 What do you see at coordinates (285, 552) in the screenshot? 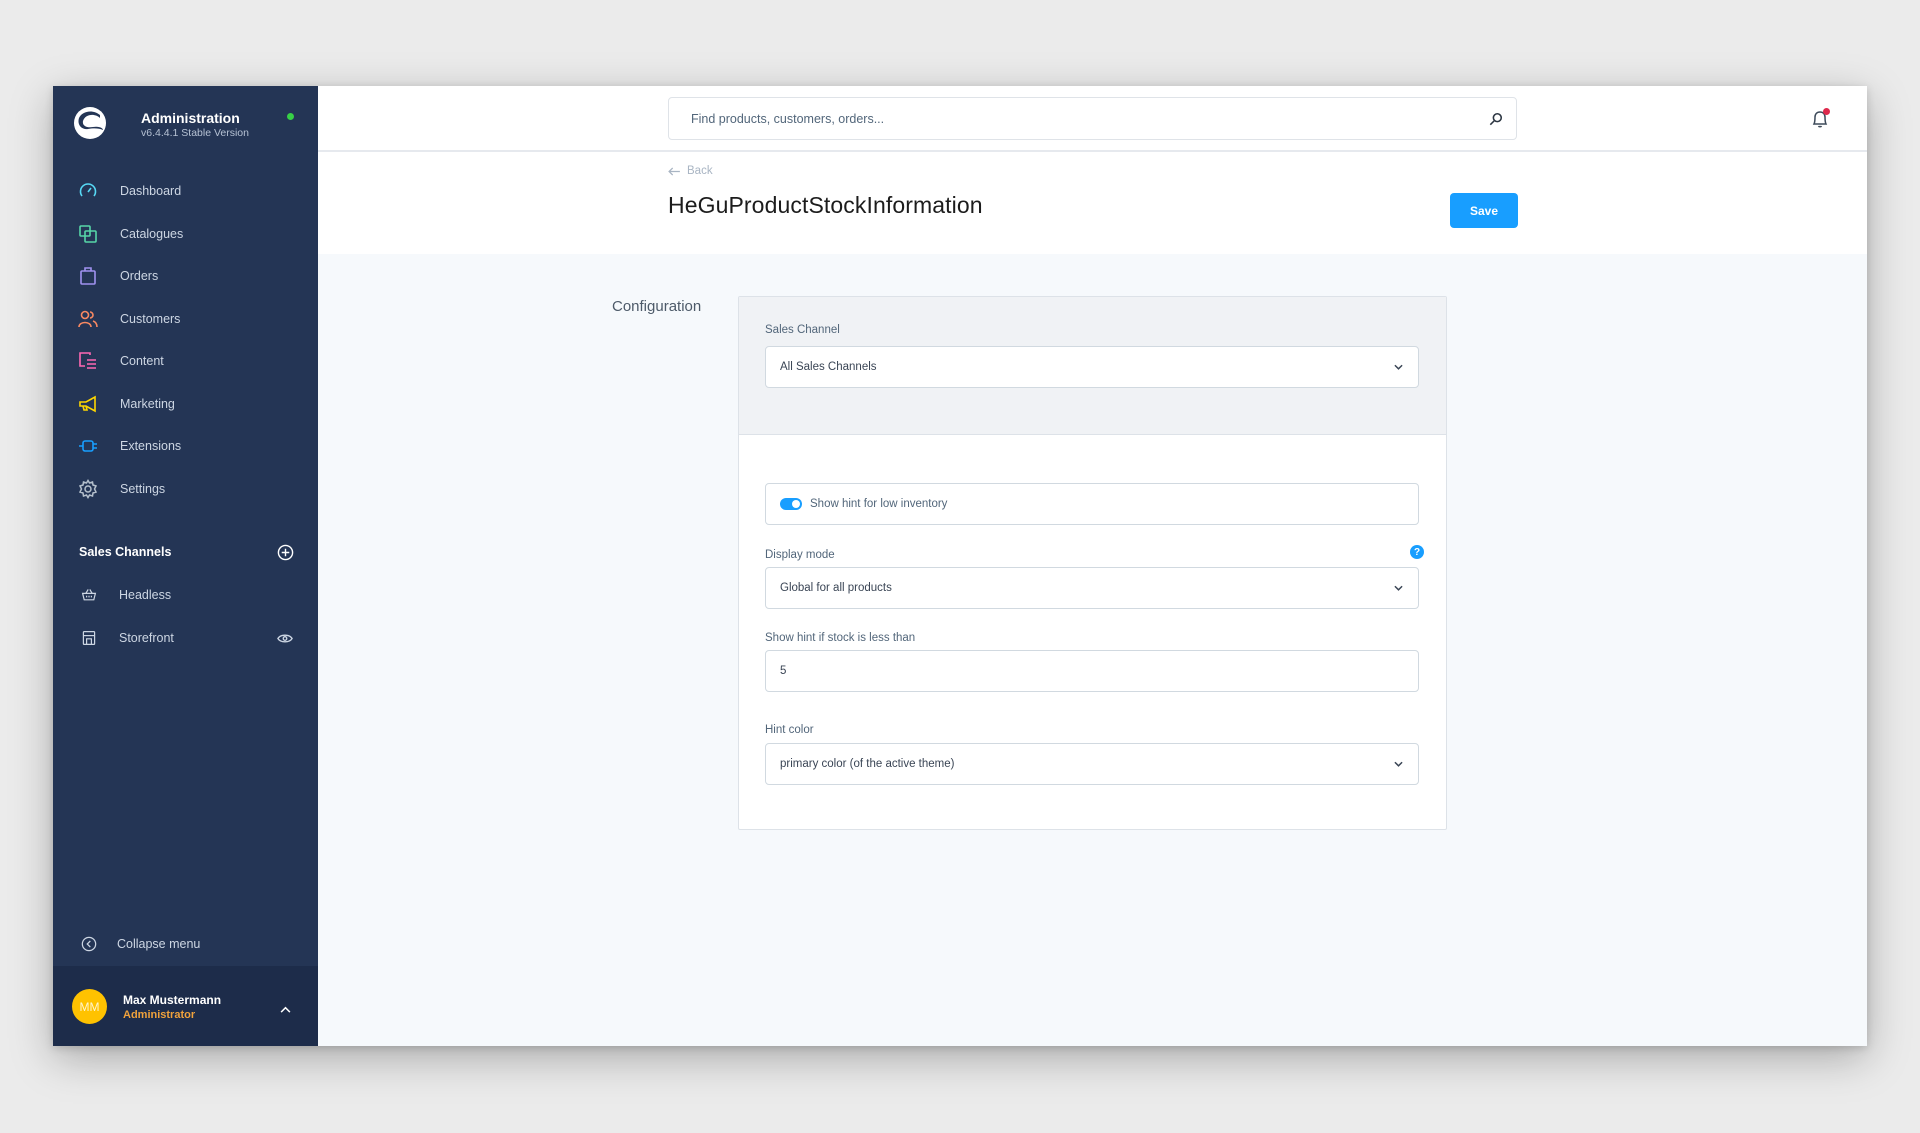
I see `add-sales-channel-icon` at bounding box center [285, 552].